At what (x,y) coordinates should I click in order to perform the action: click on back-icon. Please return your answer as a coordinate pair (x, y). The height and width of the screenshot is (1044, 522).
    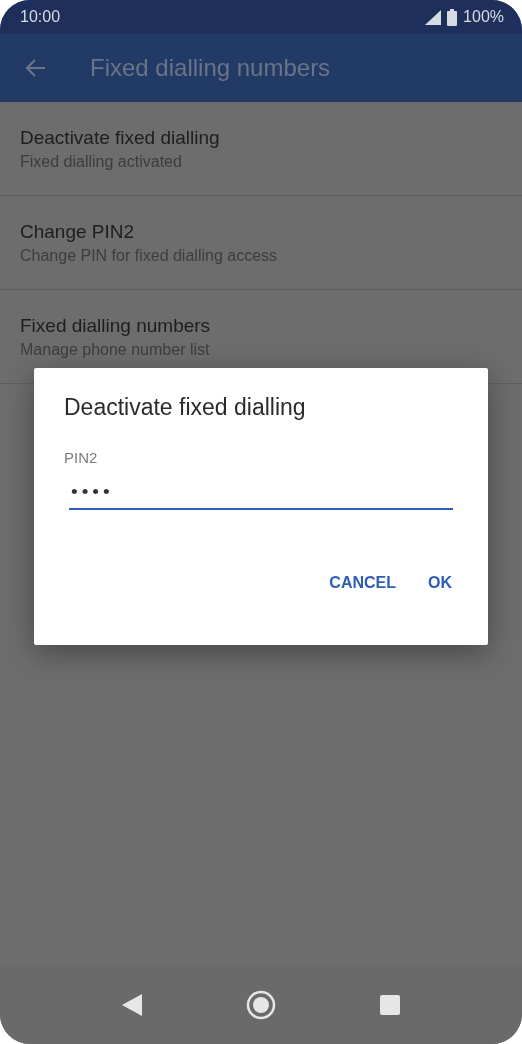
    Looking at the image, I should click on (132, 1005).